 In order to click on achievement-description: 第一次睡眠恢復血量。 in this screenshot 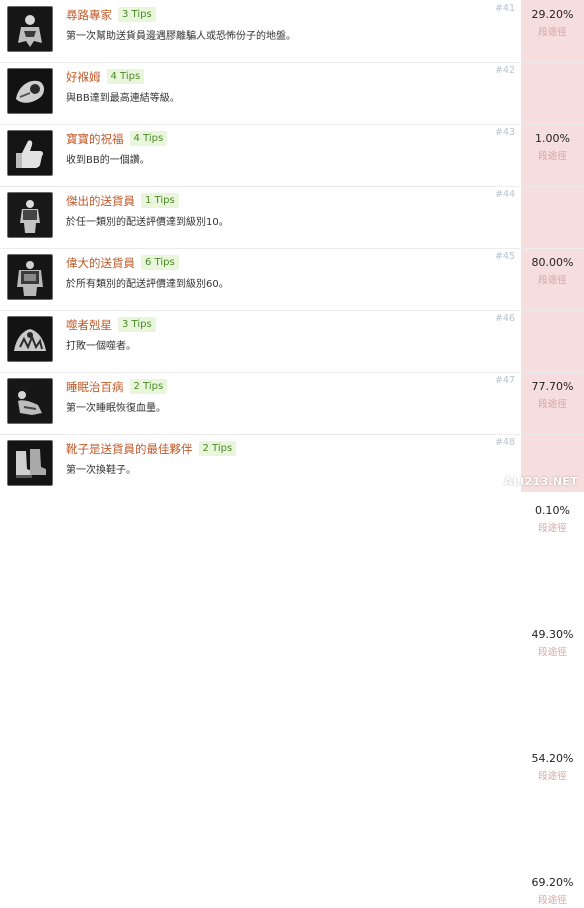, I will do `click(116, 408)`.